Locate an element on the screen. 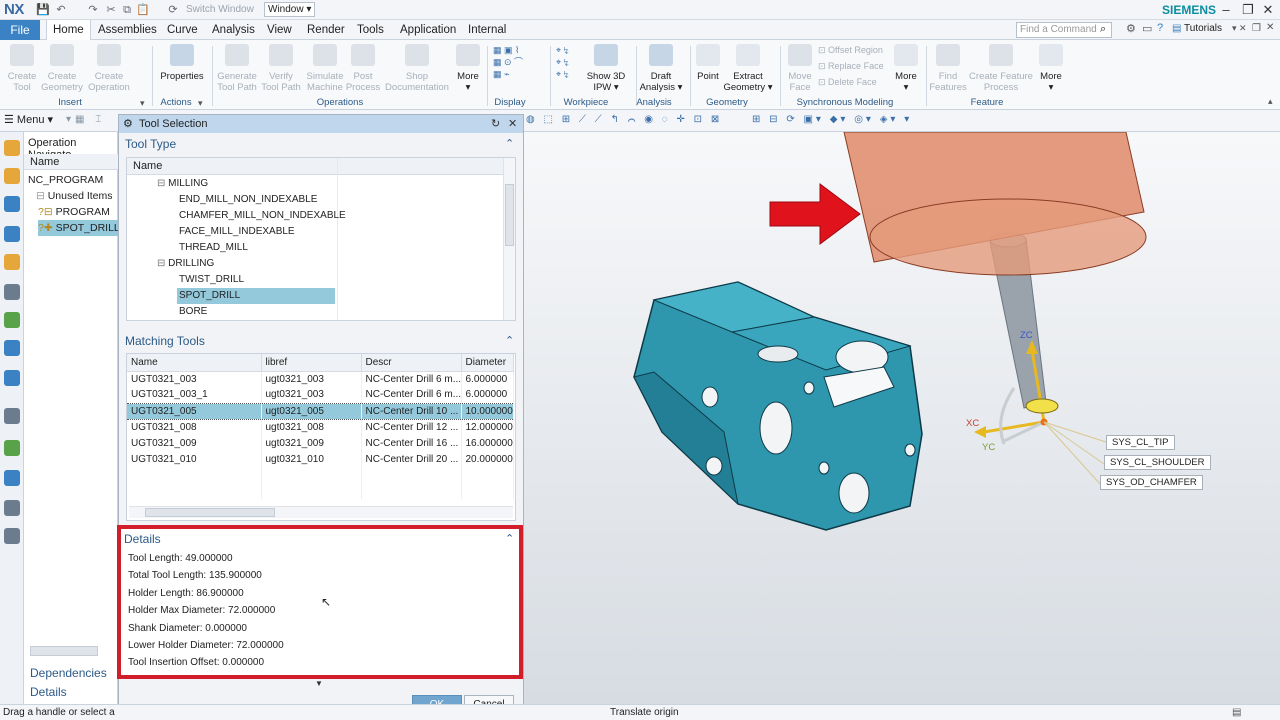 The image size is (1280, 720). tab-view: View is located at coordinates (279, 30).